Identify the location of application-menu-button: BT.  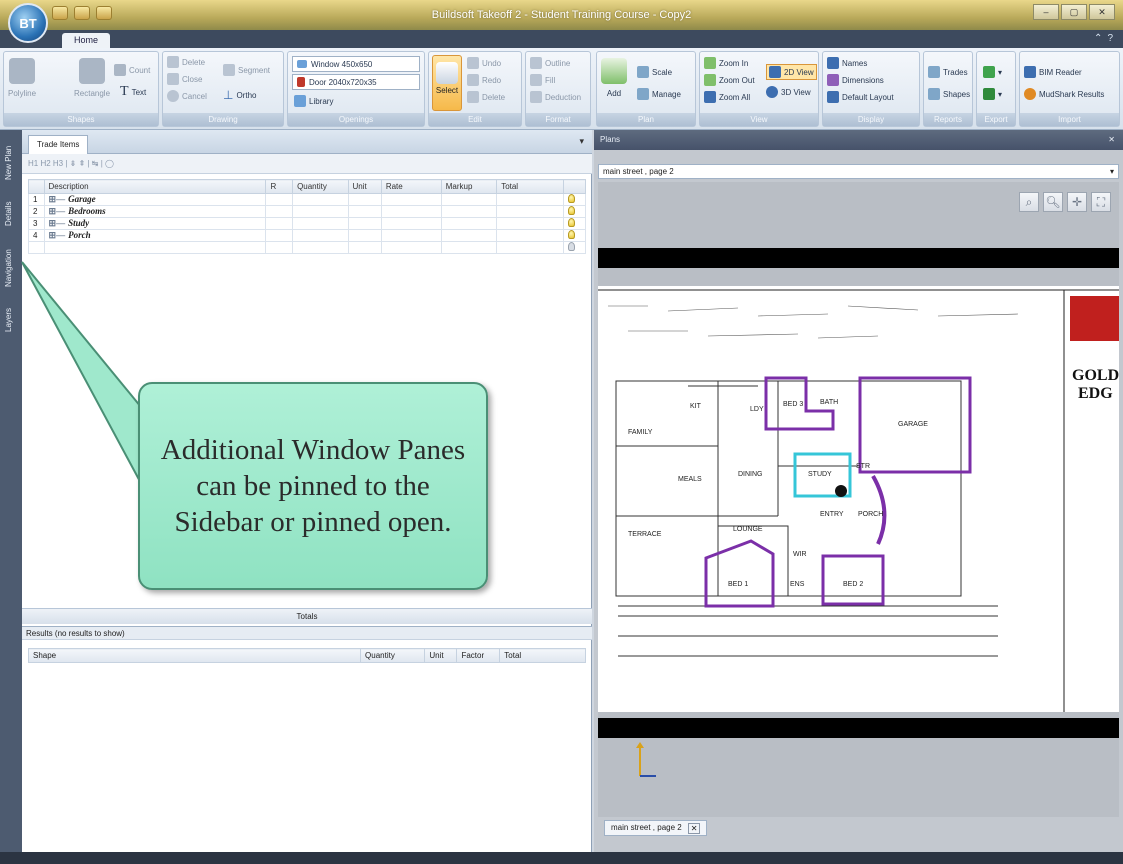
(28, 23).